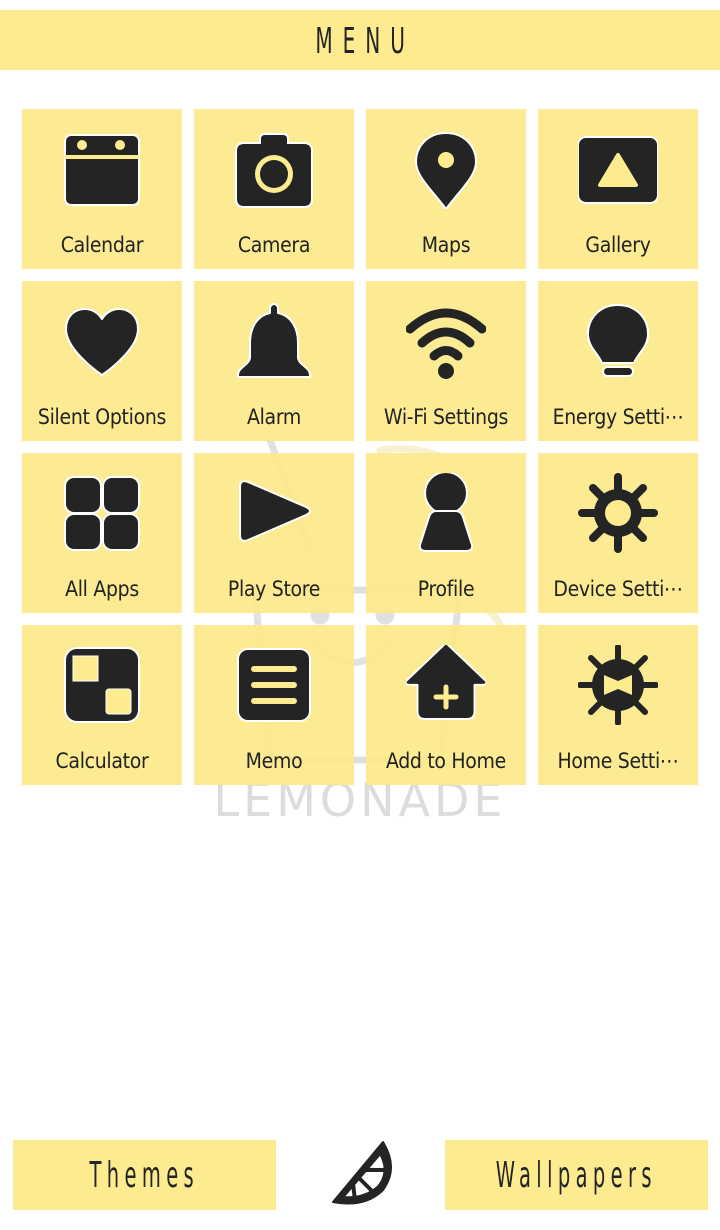 This screenshot has height=1230, width=720. Describe the element at coordinates (102, 761) in the screenshot. I see `tile-label: Calculator` at that location.